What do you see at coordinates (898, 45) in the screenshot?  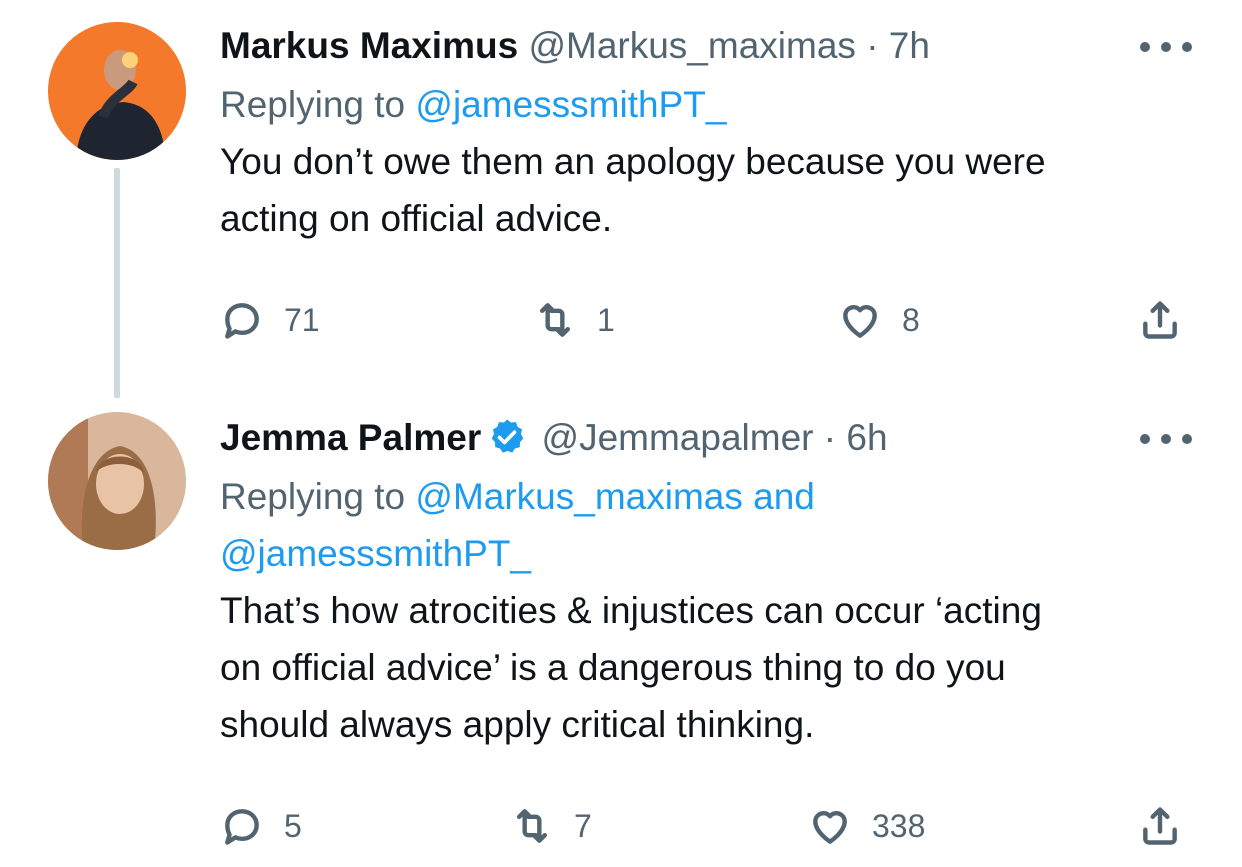 I see `timestamp: · 7h` at bounding box center [898, 45].